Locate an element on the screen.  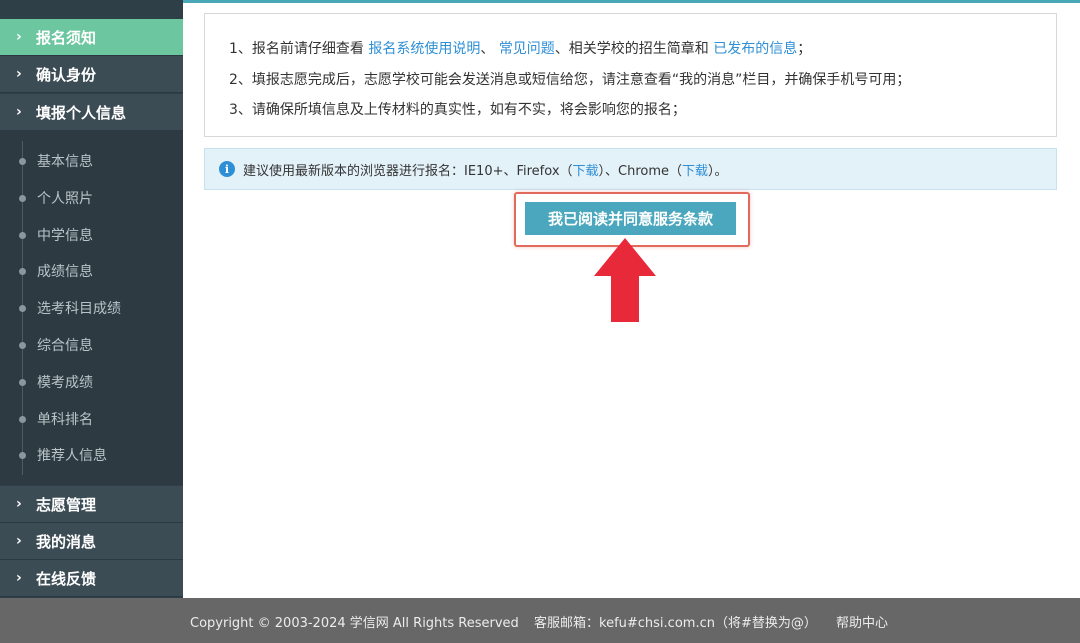
sidebar-subitem-elective-scores: 选考科目成绩 is located at coordinates (91, 308).